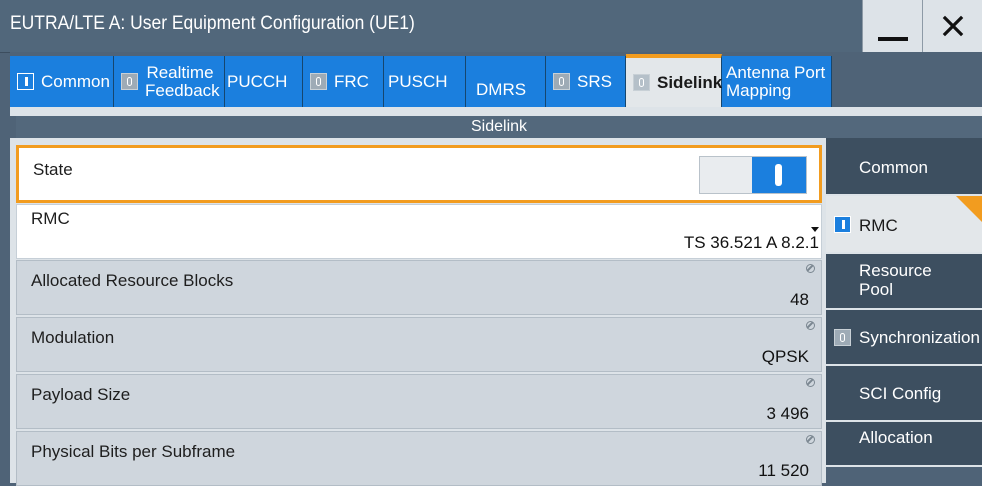 The height and width of the screenshot is (486, 982). Describe the element at coordinates (896, 437) in the screenshot. I see `sidenav-label: Allocation` at that location.